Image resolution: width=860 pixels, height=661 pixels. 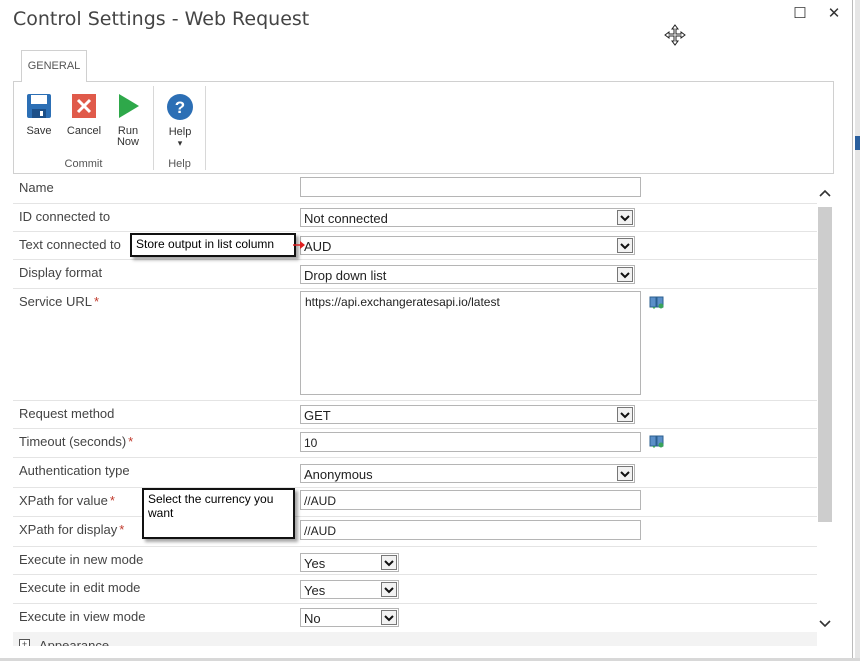 I want to click on field-label: XPath for display *, so click(x=72, y=529).